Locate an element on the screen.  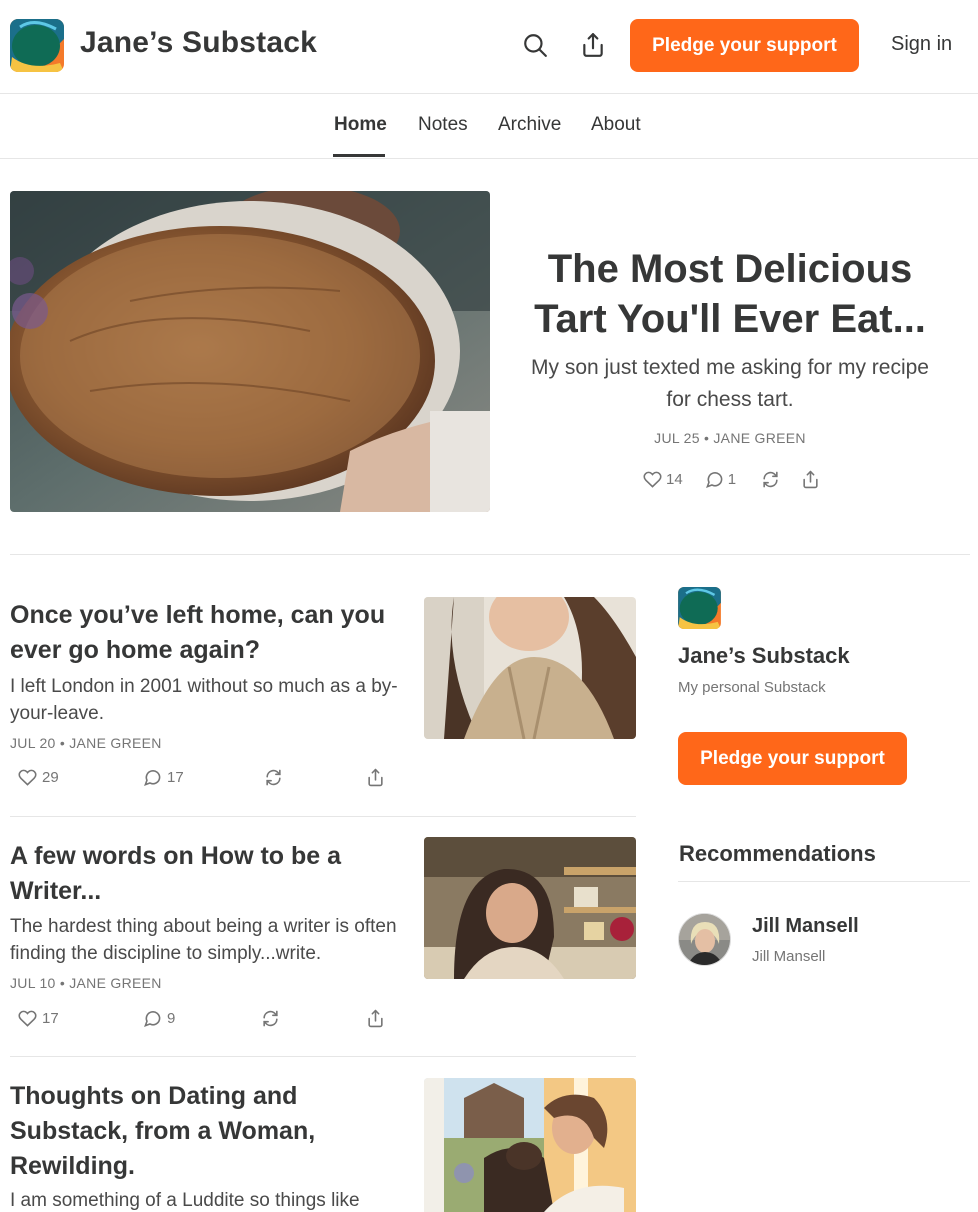
recommendation-name: Jill Mansell is located at coordinates (805, 926).